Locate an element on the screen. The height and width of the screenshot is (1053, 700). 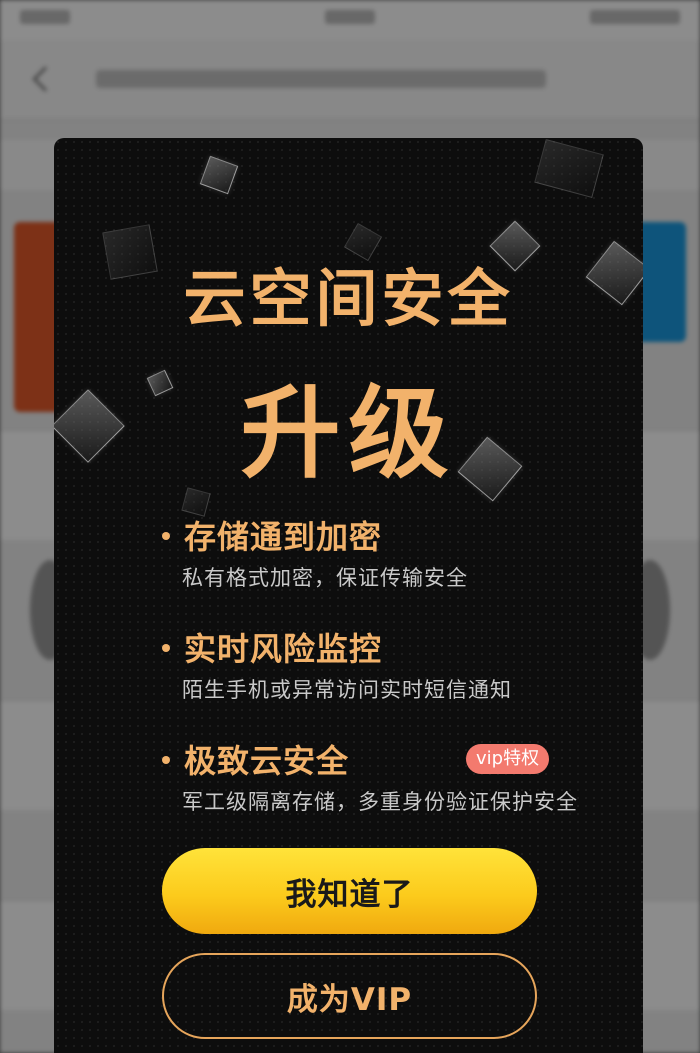
feature-title: 实时风险监控 is located at coordinates (283, 649).